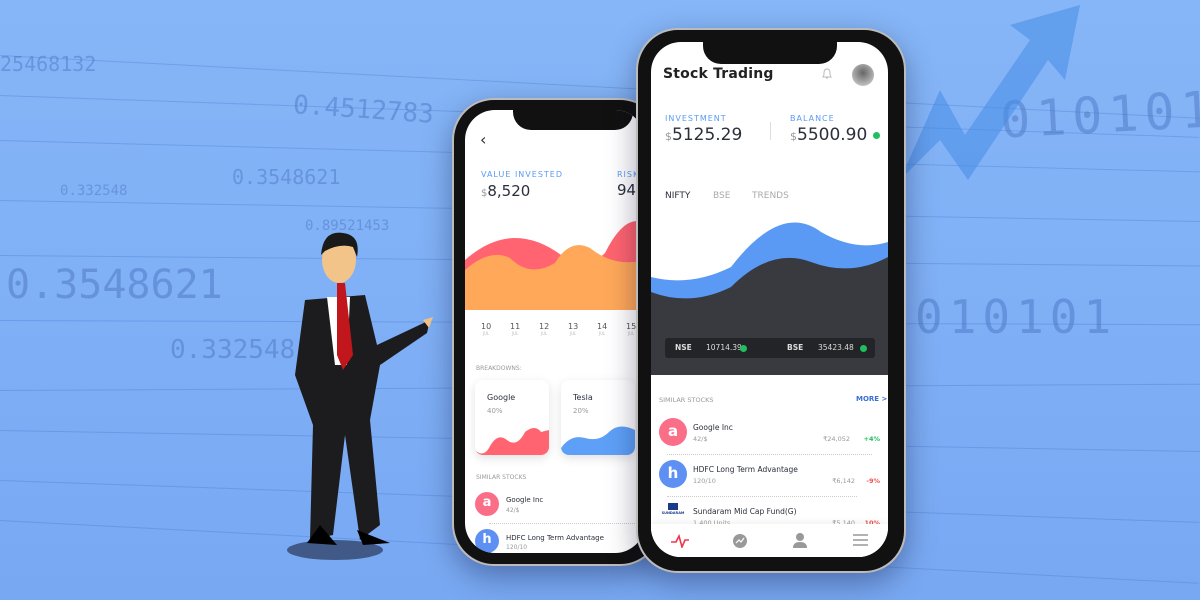  I want to click on bse-value: 35423.48, so click(836, 347).